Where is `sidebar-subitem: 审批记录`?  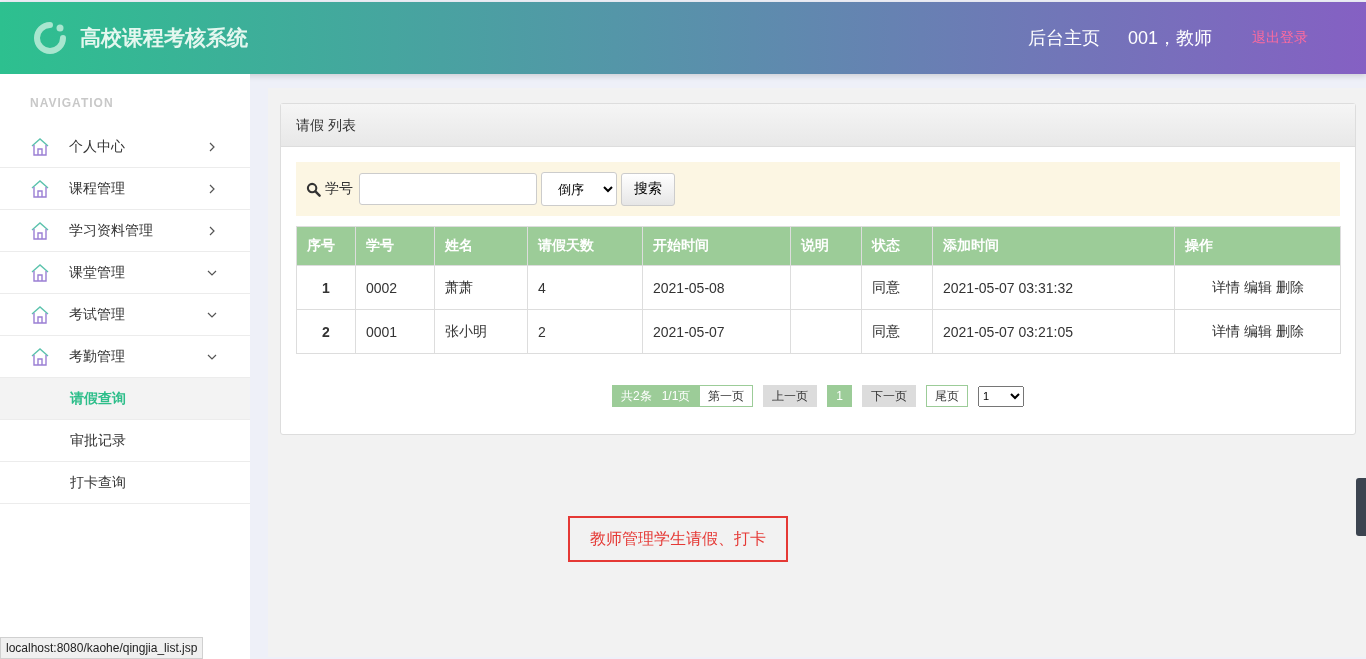 sidebar-subitem: 审批记录 is located at coordinates (125, 441).